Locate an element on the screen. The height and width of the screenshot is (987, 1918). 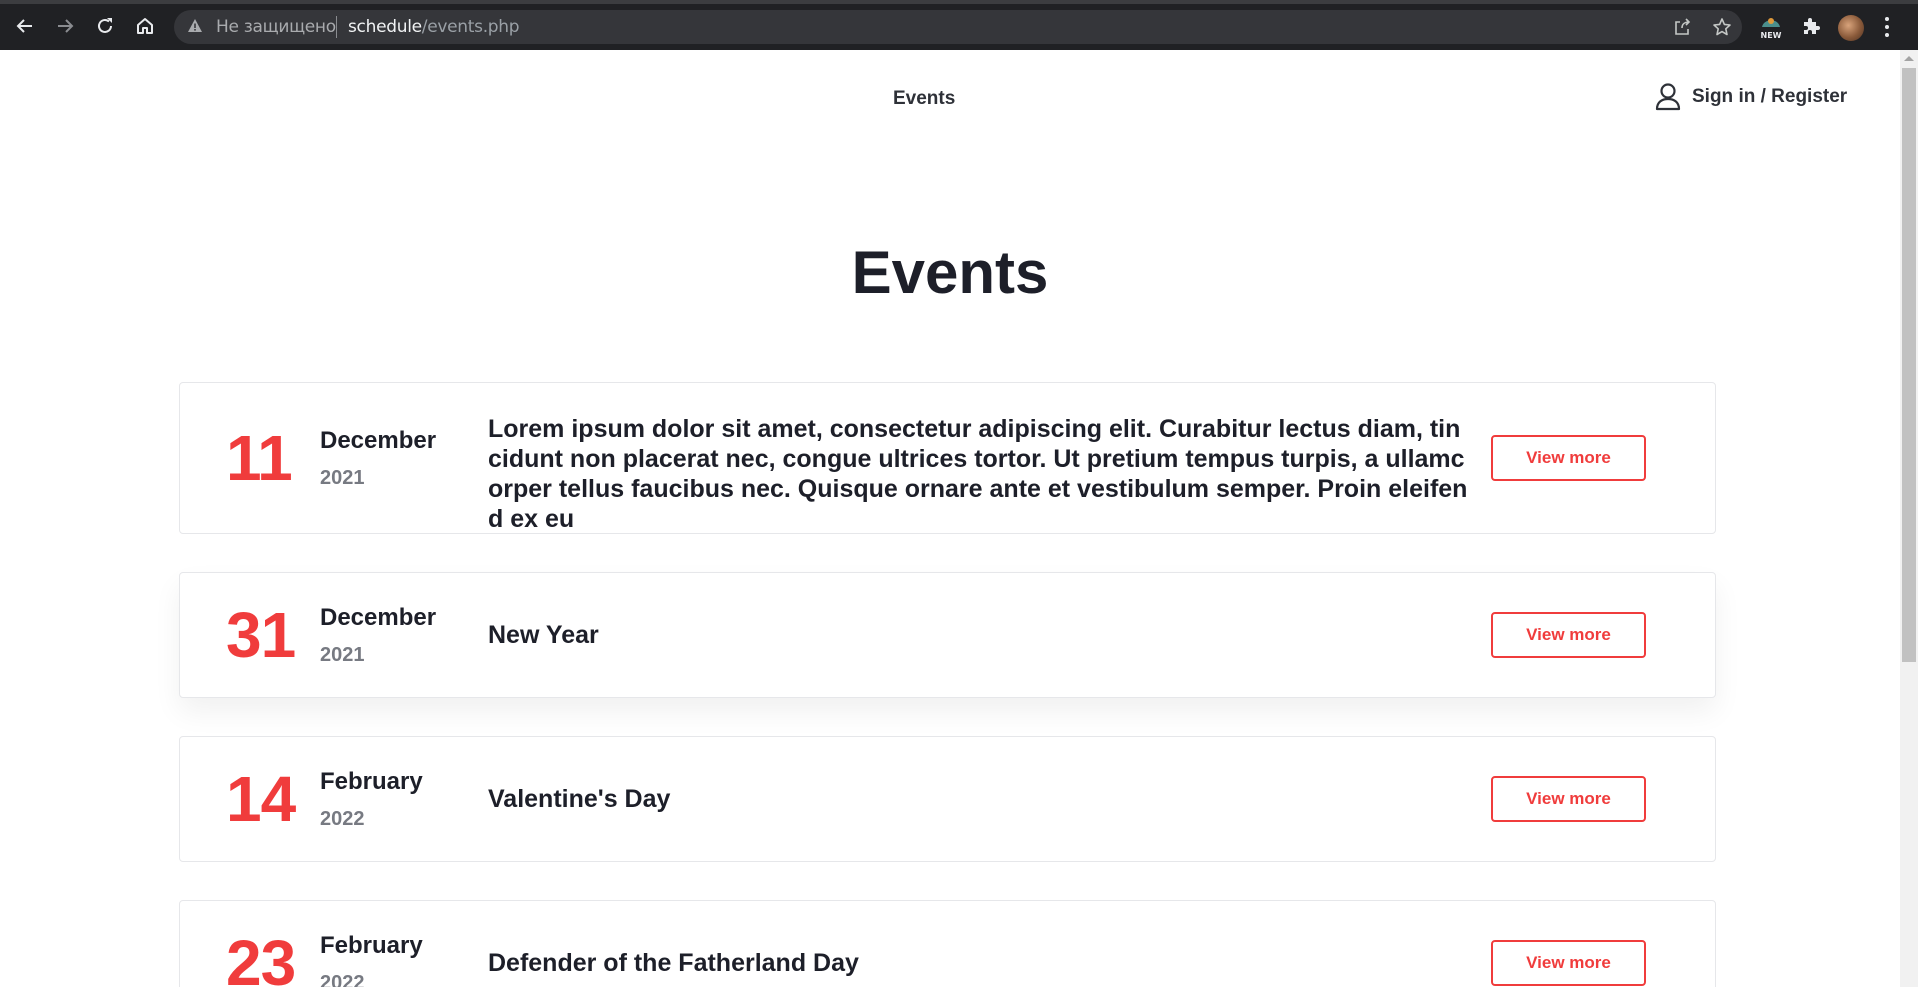
arrow-left-icon is located at coordinates (24, 26).